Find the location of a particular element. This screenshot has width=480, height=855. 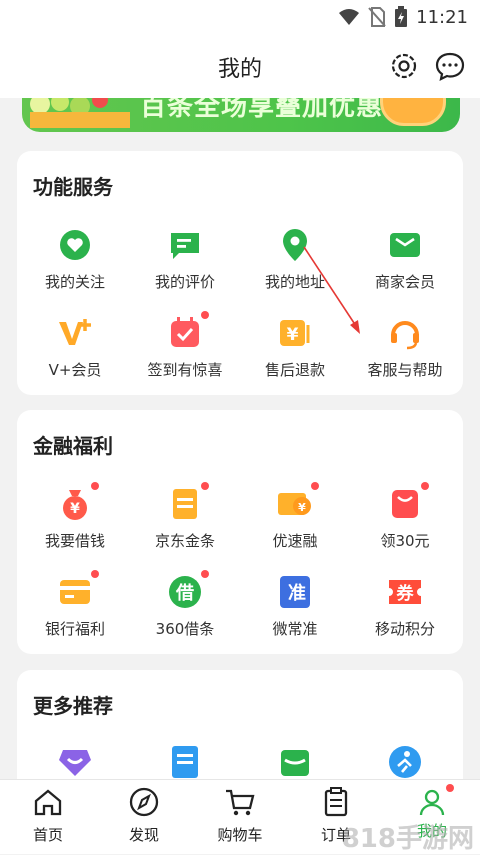

vplus-icon is located at coordinates (75, 332).